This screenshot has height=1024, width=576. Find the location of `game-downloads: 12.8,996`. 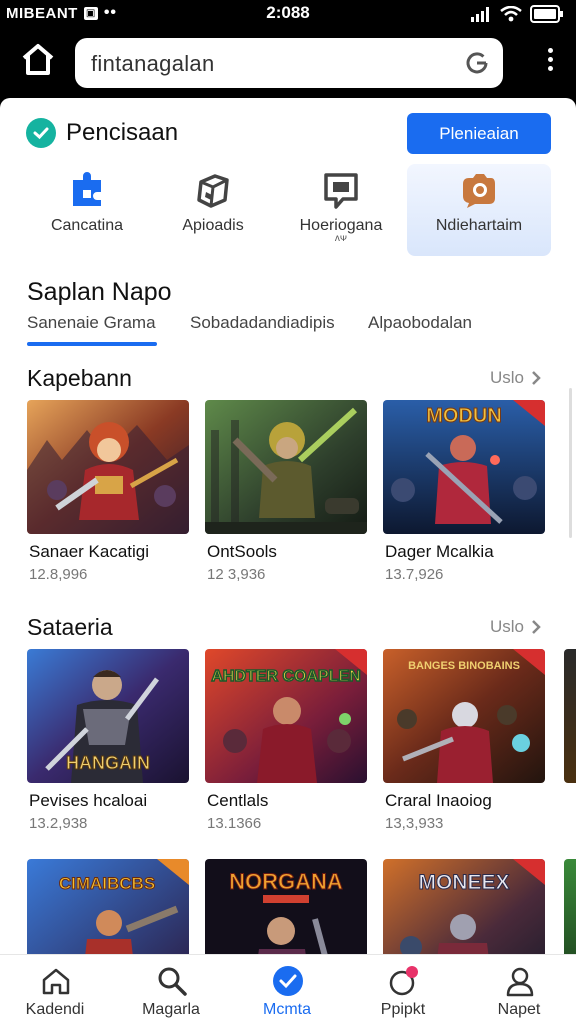

game-downloads: 12.8,996 is located at coordinates (58, 574).